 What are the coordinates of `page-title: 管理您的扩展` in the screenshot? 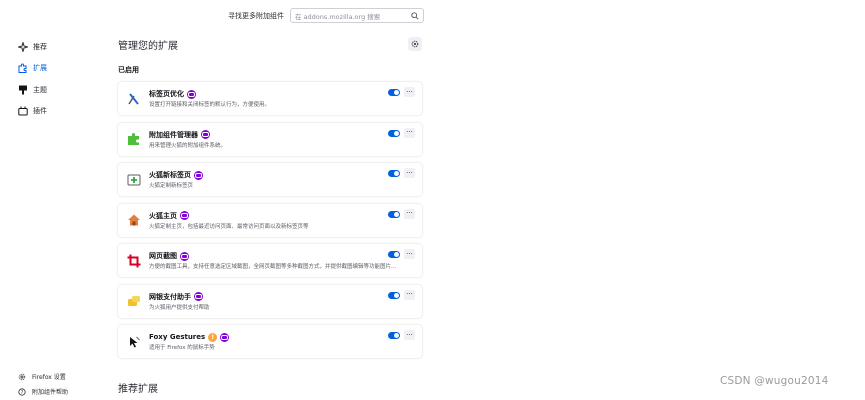 It's located at (148, 46).